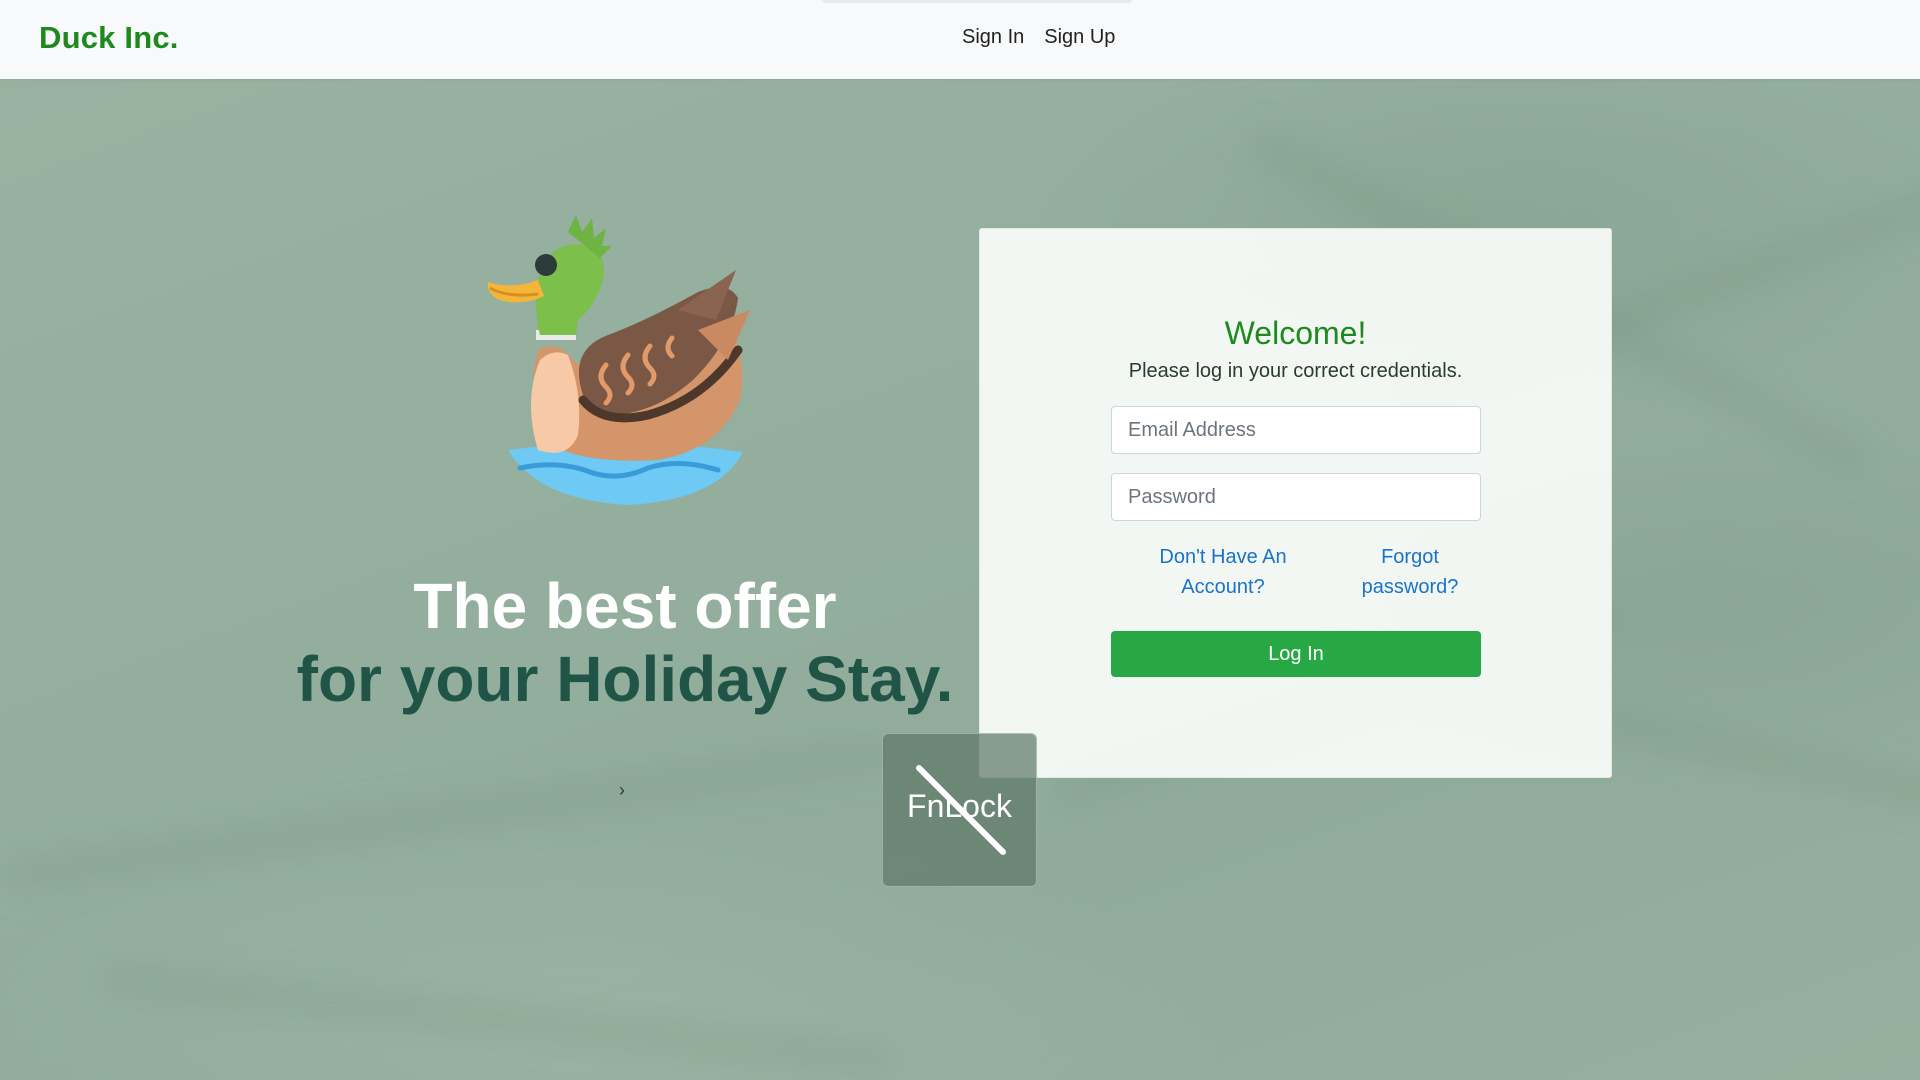  I want to click on fnlock-overlay: FnLock, so click(959, 810).